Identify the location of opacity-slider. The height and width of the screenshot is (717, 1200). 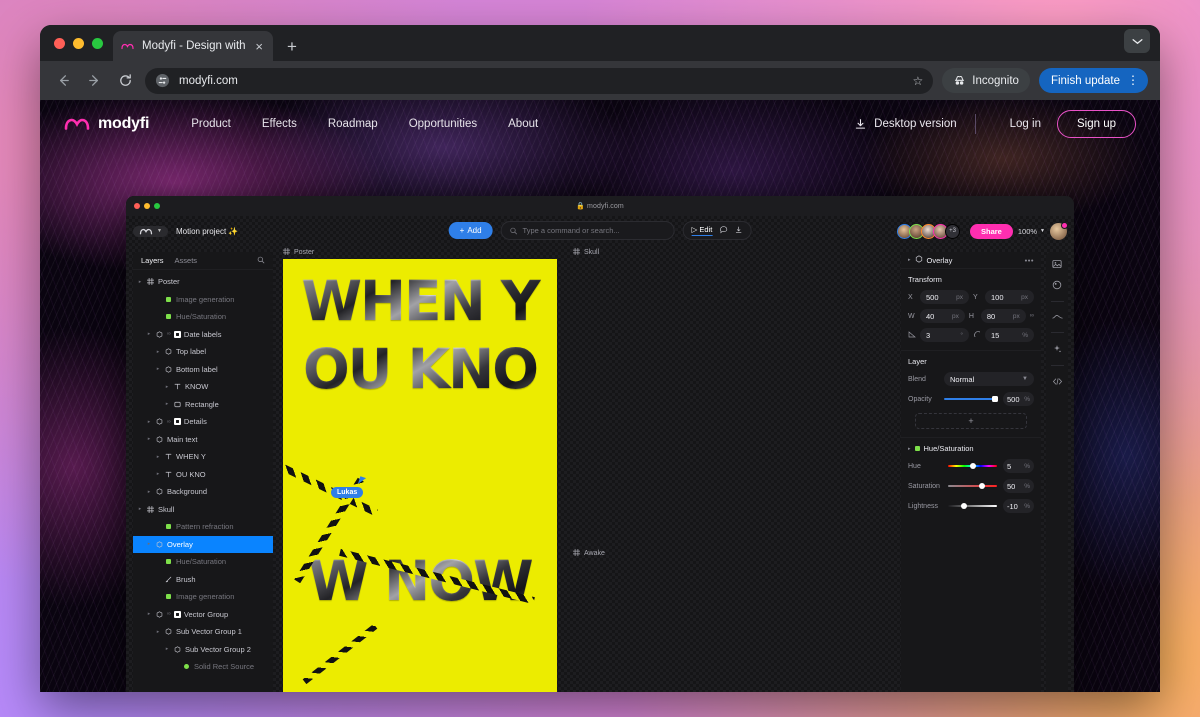
(971, 399).